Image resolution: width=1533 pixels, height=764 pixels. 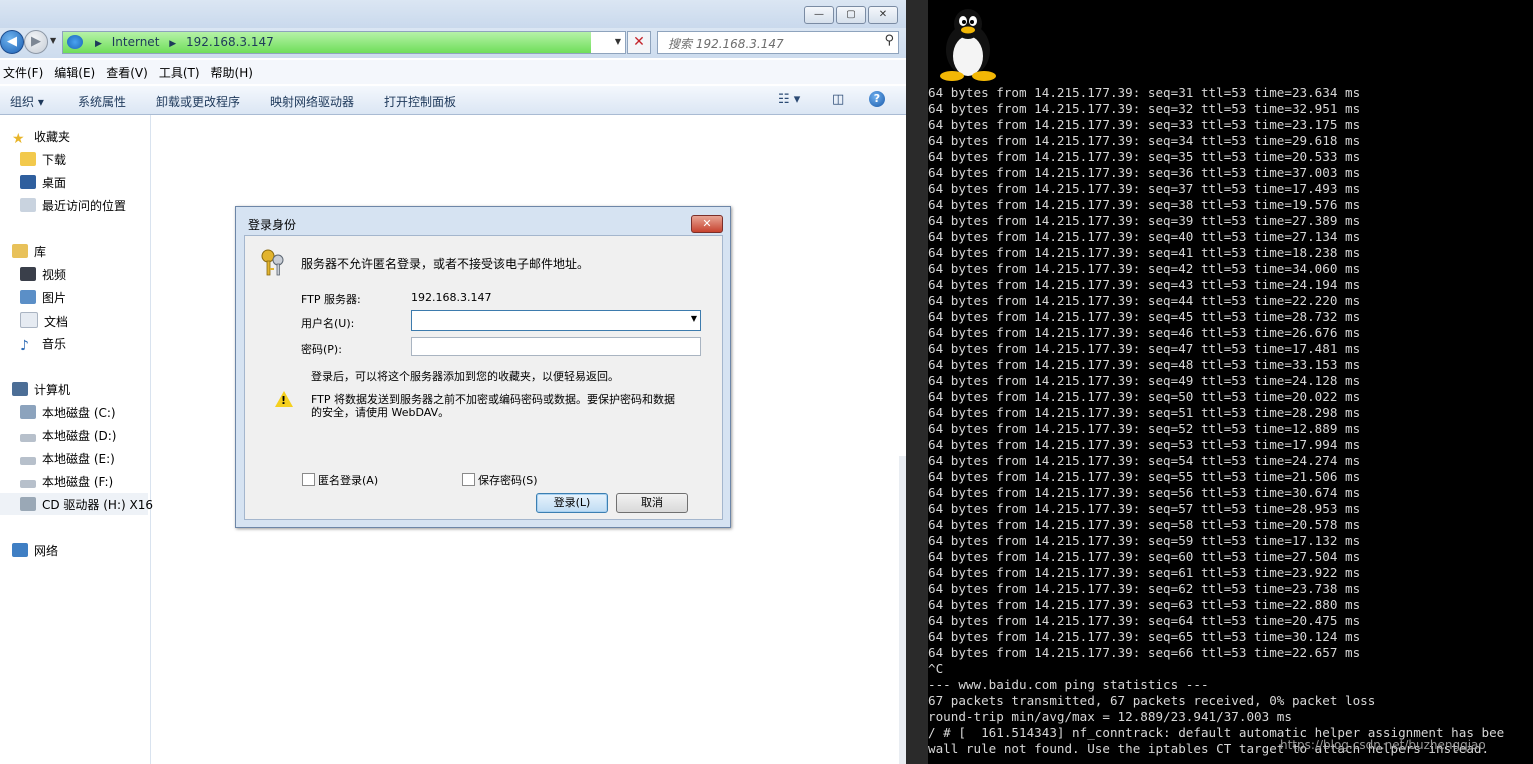 I want to click on cancel-button: 取消, so click(x=652, y=503).